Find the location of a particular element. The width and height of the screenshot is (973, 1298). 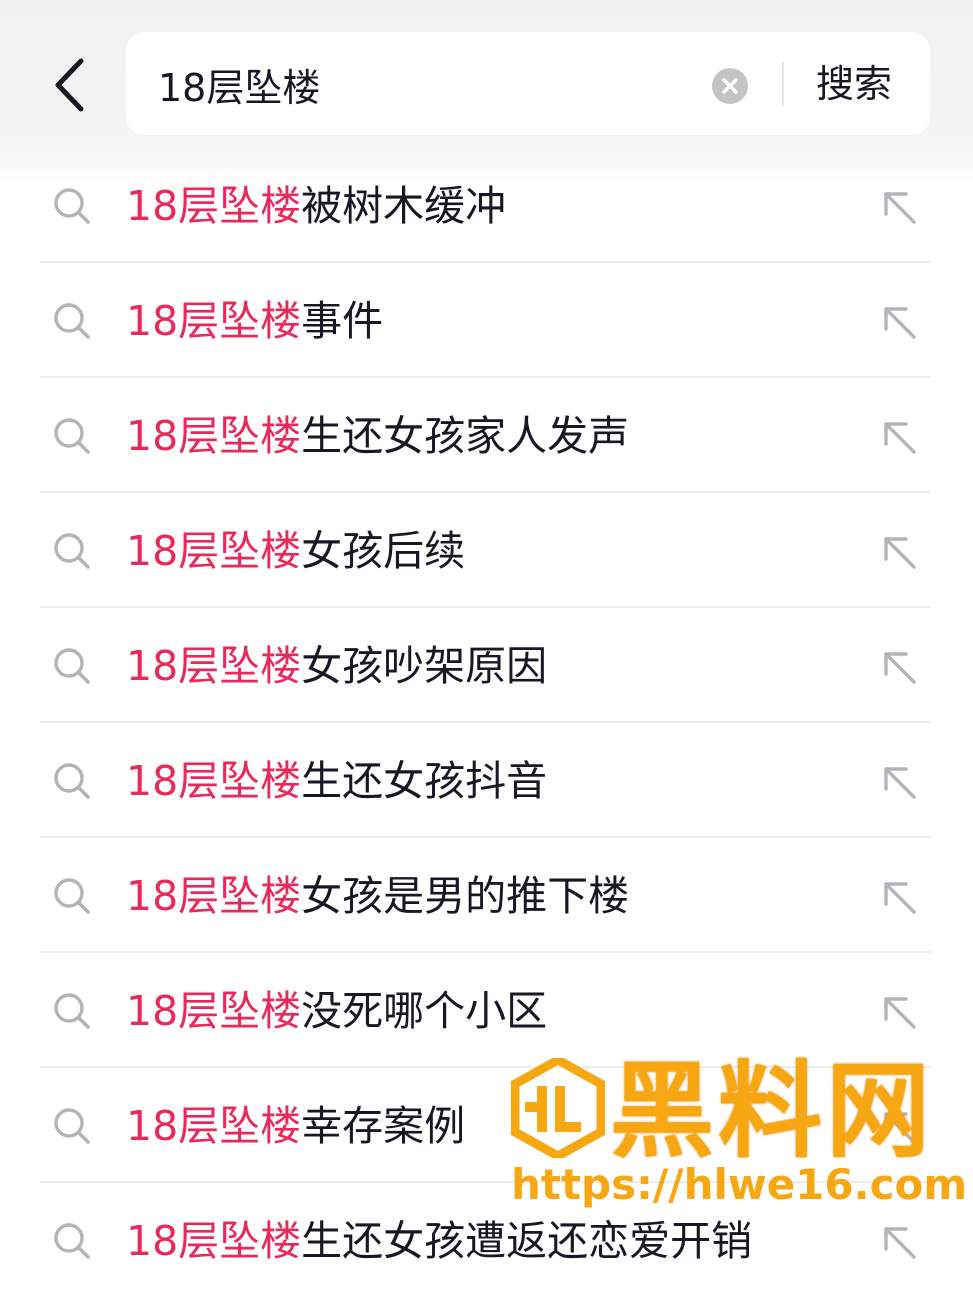

suggestion-text: 18层坠楼女孩吵架原因 is located at coordinates (336, 666).